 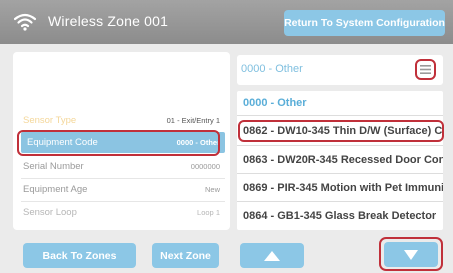 I want to click on down-arrow-icon, so click(x=411, y=254).